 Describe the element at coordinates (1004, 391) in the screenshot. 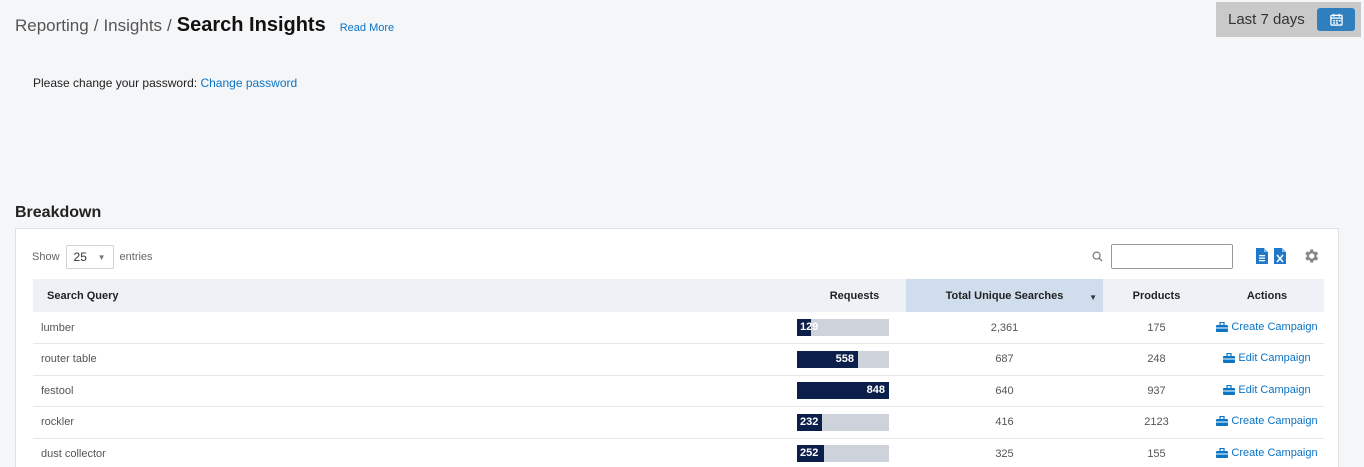

I see `unique-searches-cell: 640` at that location.